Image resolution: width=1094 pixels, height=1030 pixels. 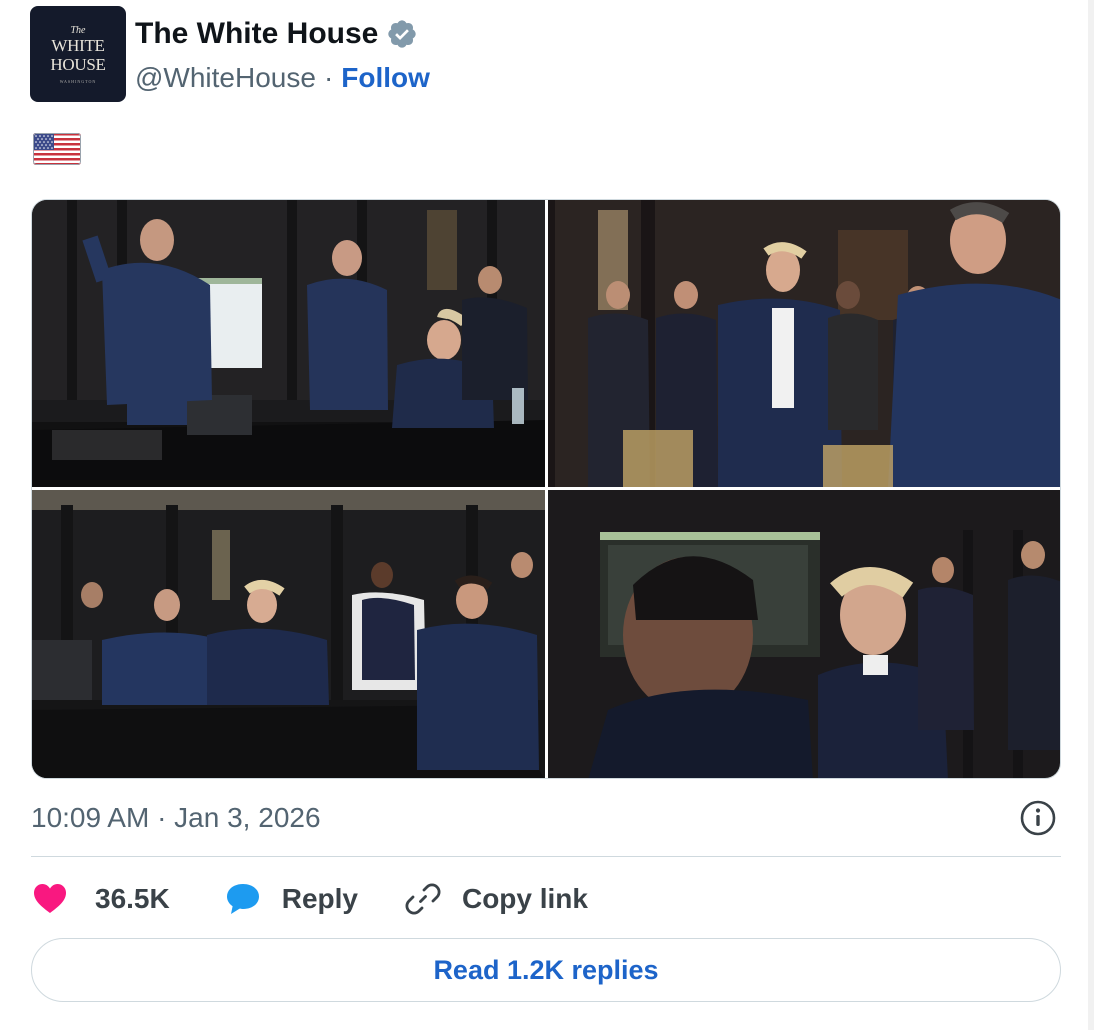 I want to click on copy-link-label: Copy link, so click(x=524, y=898).